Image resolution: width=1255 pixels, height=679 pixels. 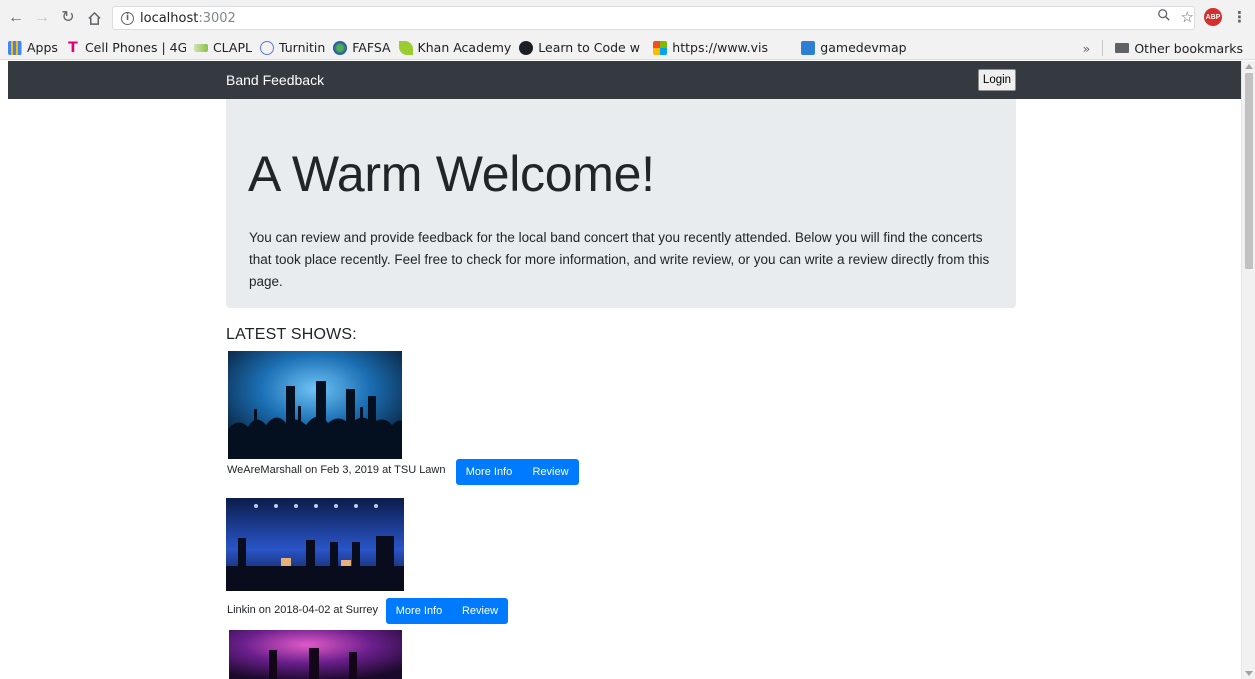 What do you see at coordinates (362, 47) in the screenshot?
I see `bookmark-fafsa: FAFSA` at bounding box center [362, 47].